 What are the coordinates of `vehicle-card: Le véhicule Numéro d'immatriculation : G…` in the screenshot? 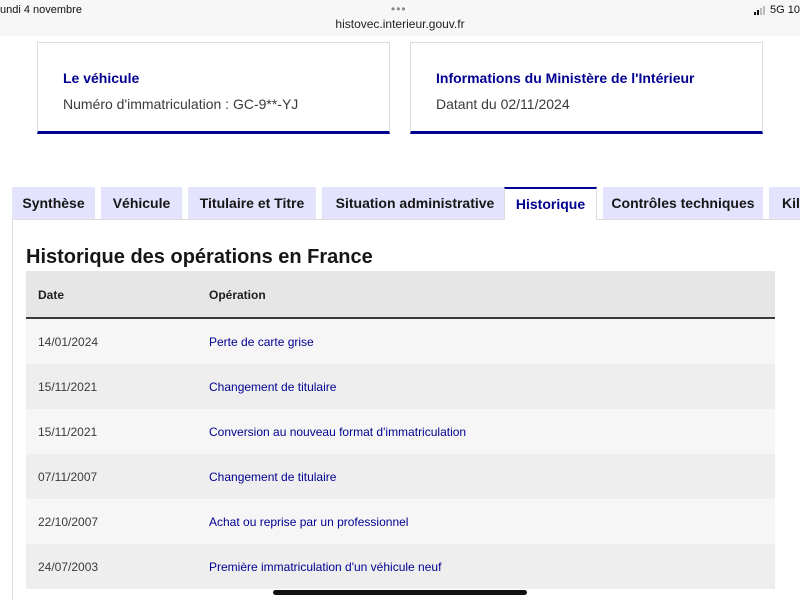 It's located at (213, 88).